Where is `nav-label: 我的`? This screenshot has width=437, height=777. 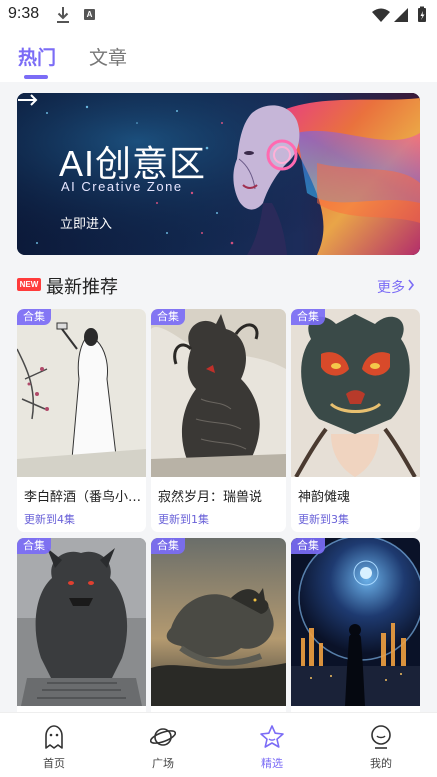 nav-label: 我的 is located at coordinates (381, 763).